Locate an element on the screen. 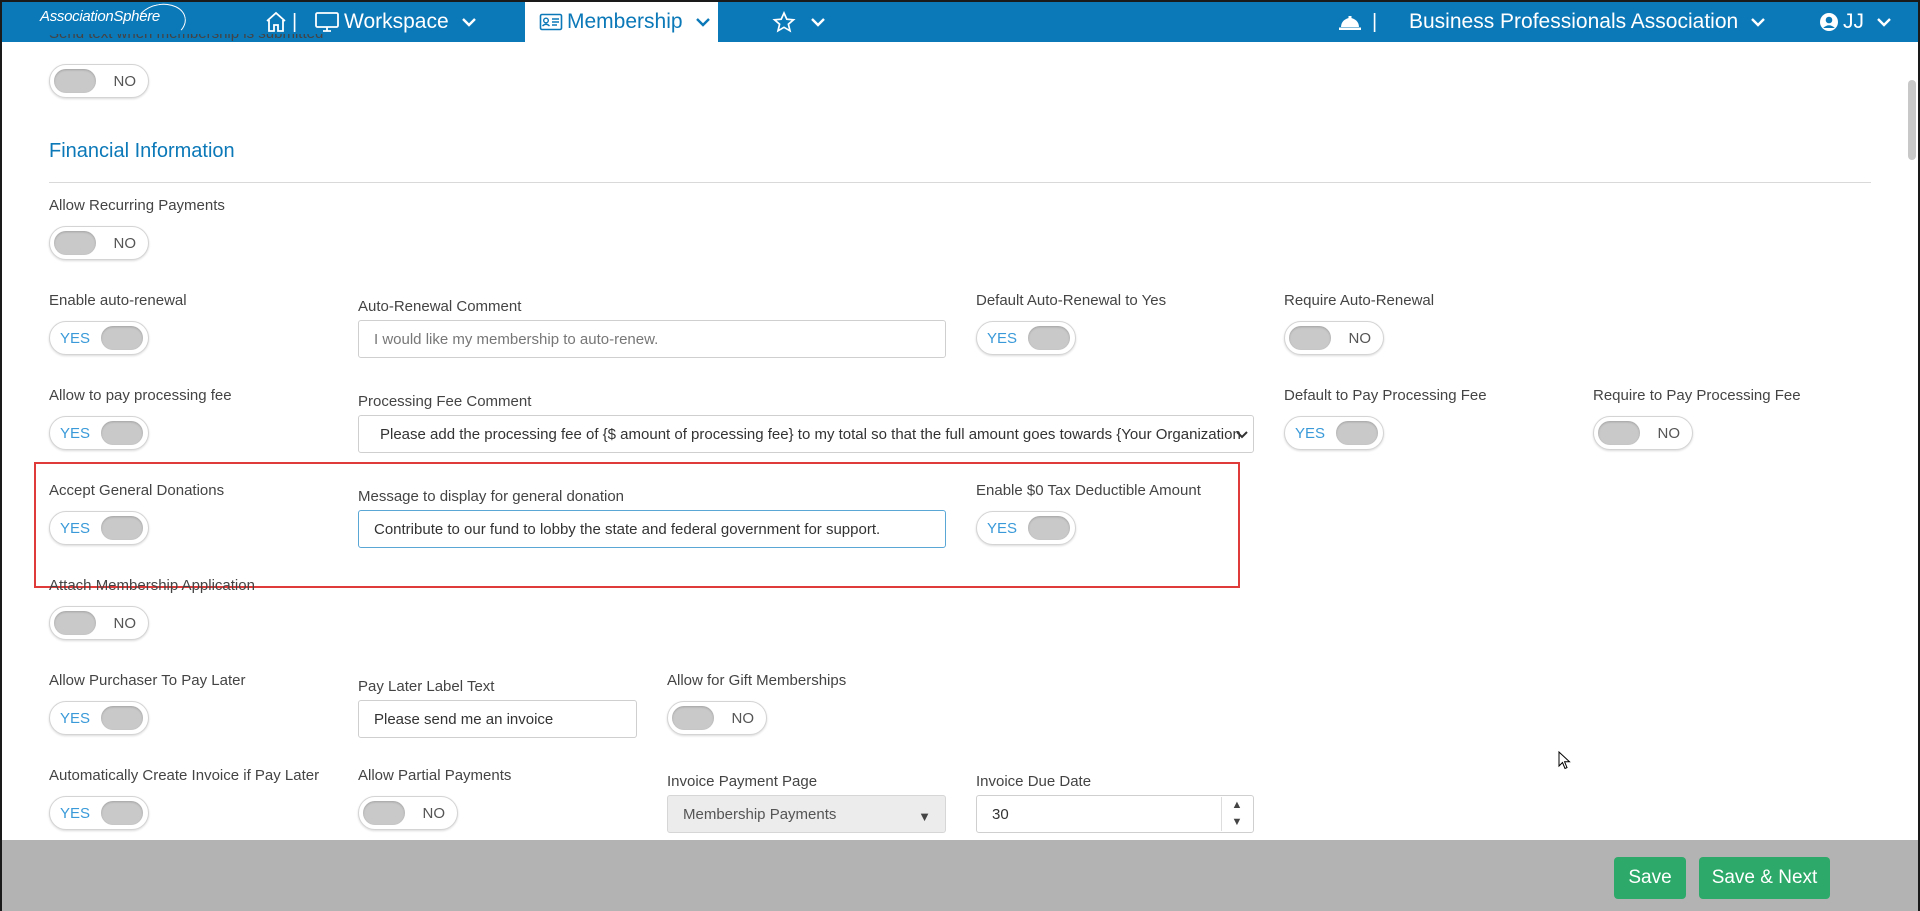  invoice-page-select: Membership Payments ▼ is located at coordinates (806, 814).